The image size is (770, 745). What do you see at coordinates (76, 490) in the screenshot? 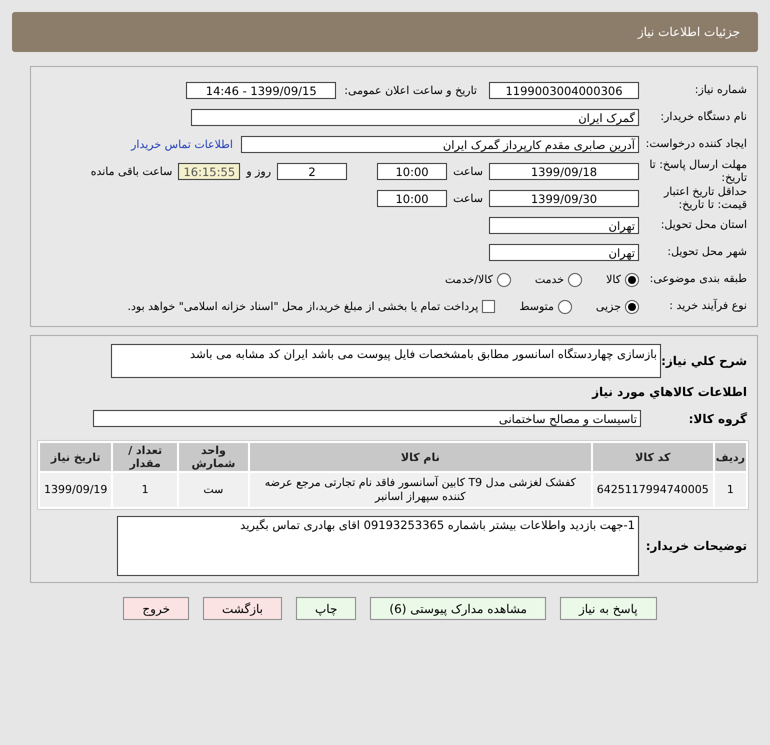
I see `table-cell: 1399/09/19` at bounding box center [76, 490].